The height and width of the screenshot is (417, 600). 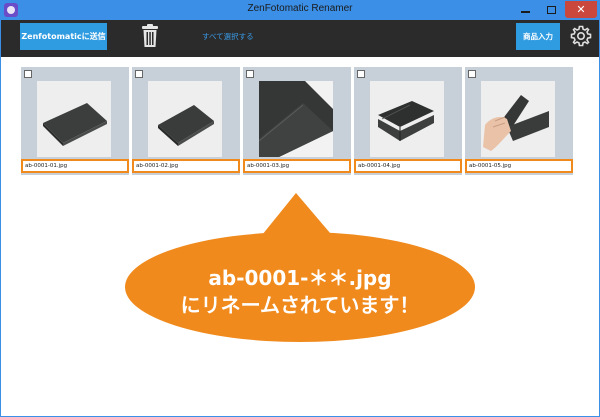 I want to click on window-title: ZenFotomatic Renamer, so click(x=300, y=8).